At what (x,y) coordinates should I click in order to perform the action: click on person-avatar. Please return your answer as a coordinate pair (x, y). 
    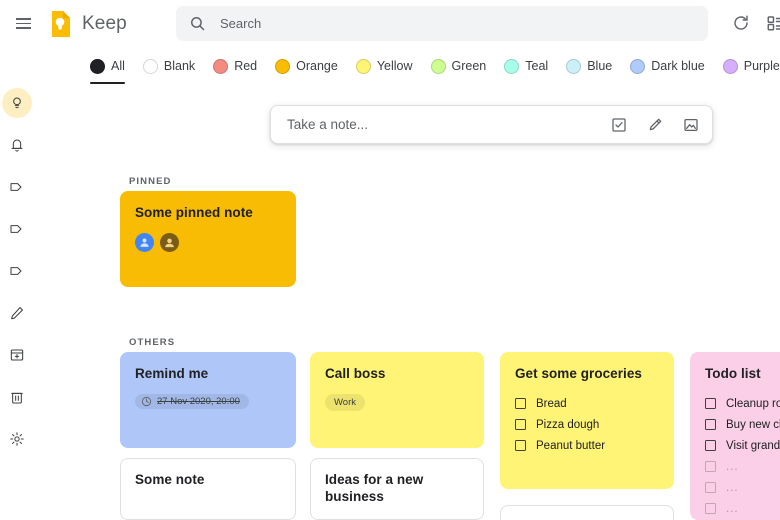
    Looking at the image, I should click on (144, 242).